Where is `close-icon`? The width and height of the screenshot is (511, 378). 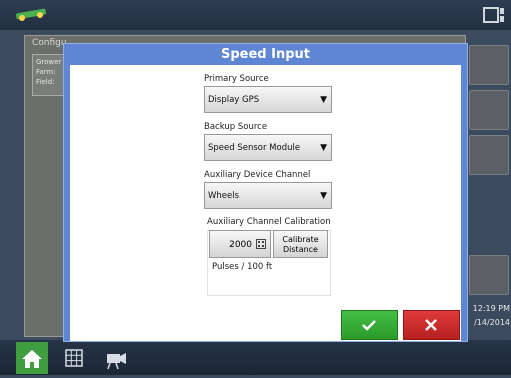
close-icon is located at coordinates (431, 325).